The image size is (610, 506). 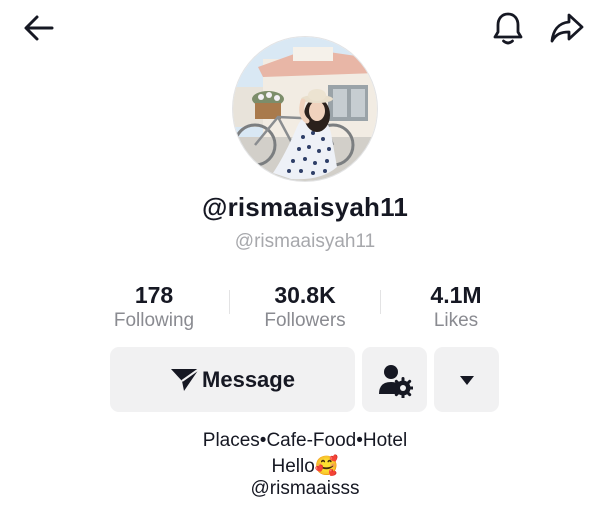 What do you see at coordinates (305, 207) in the screenshot?
I see `profile-username: @rismaaisyah11` at bounding box center [305, 207].